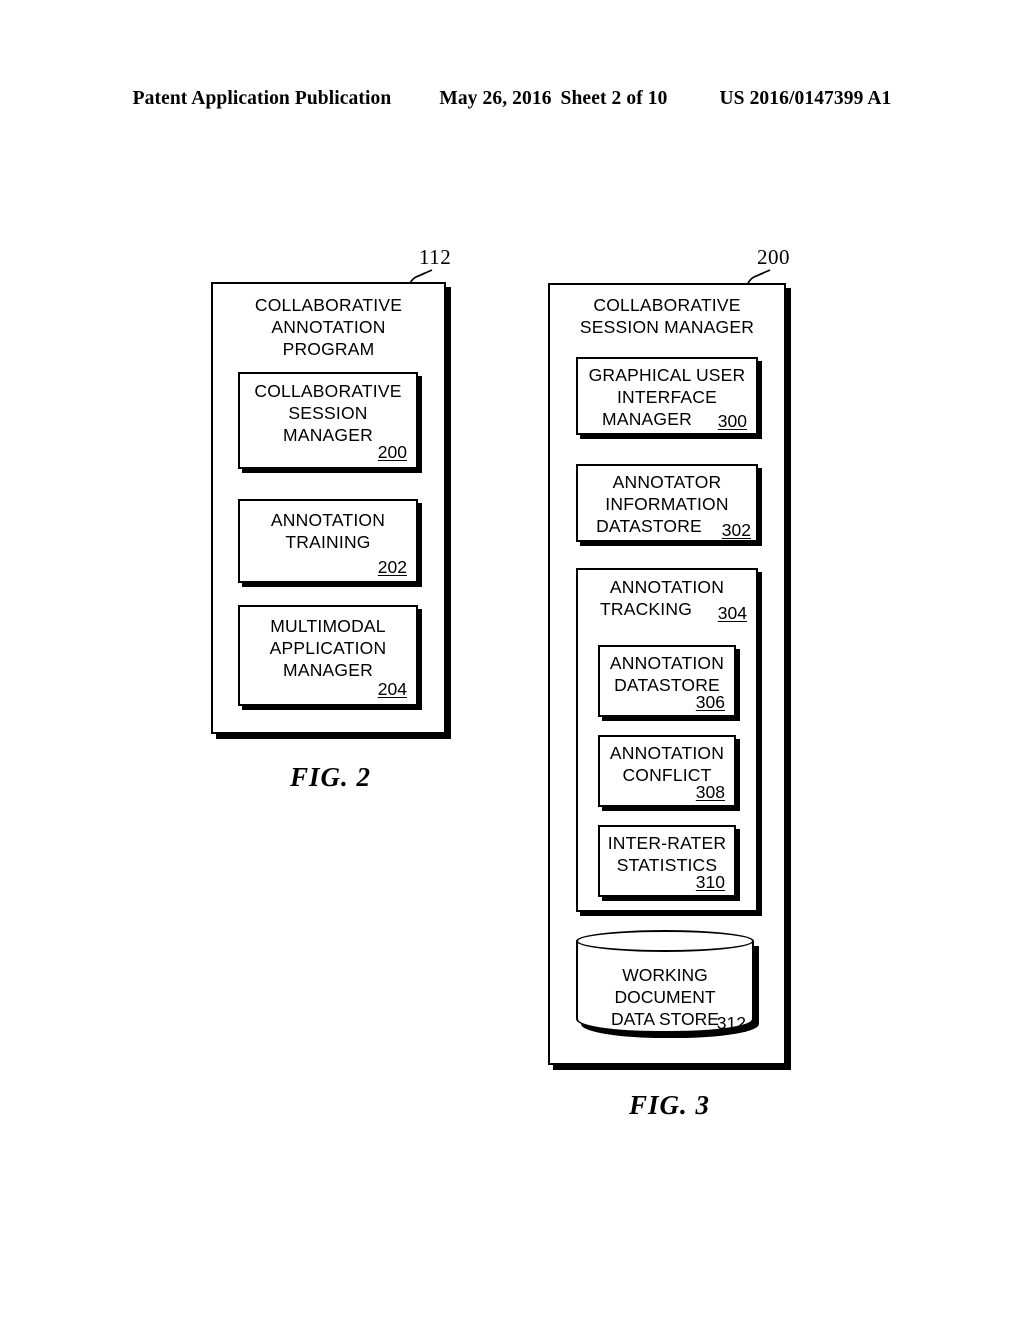  I want to click on box-title-line-2: SESSION MANAGER, so click(667, 327).